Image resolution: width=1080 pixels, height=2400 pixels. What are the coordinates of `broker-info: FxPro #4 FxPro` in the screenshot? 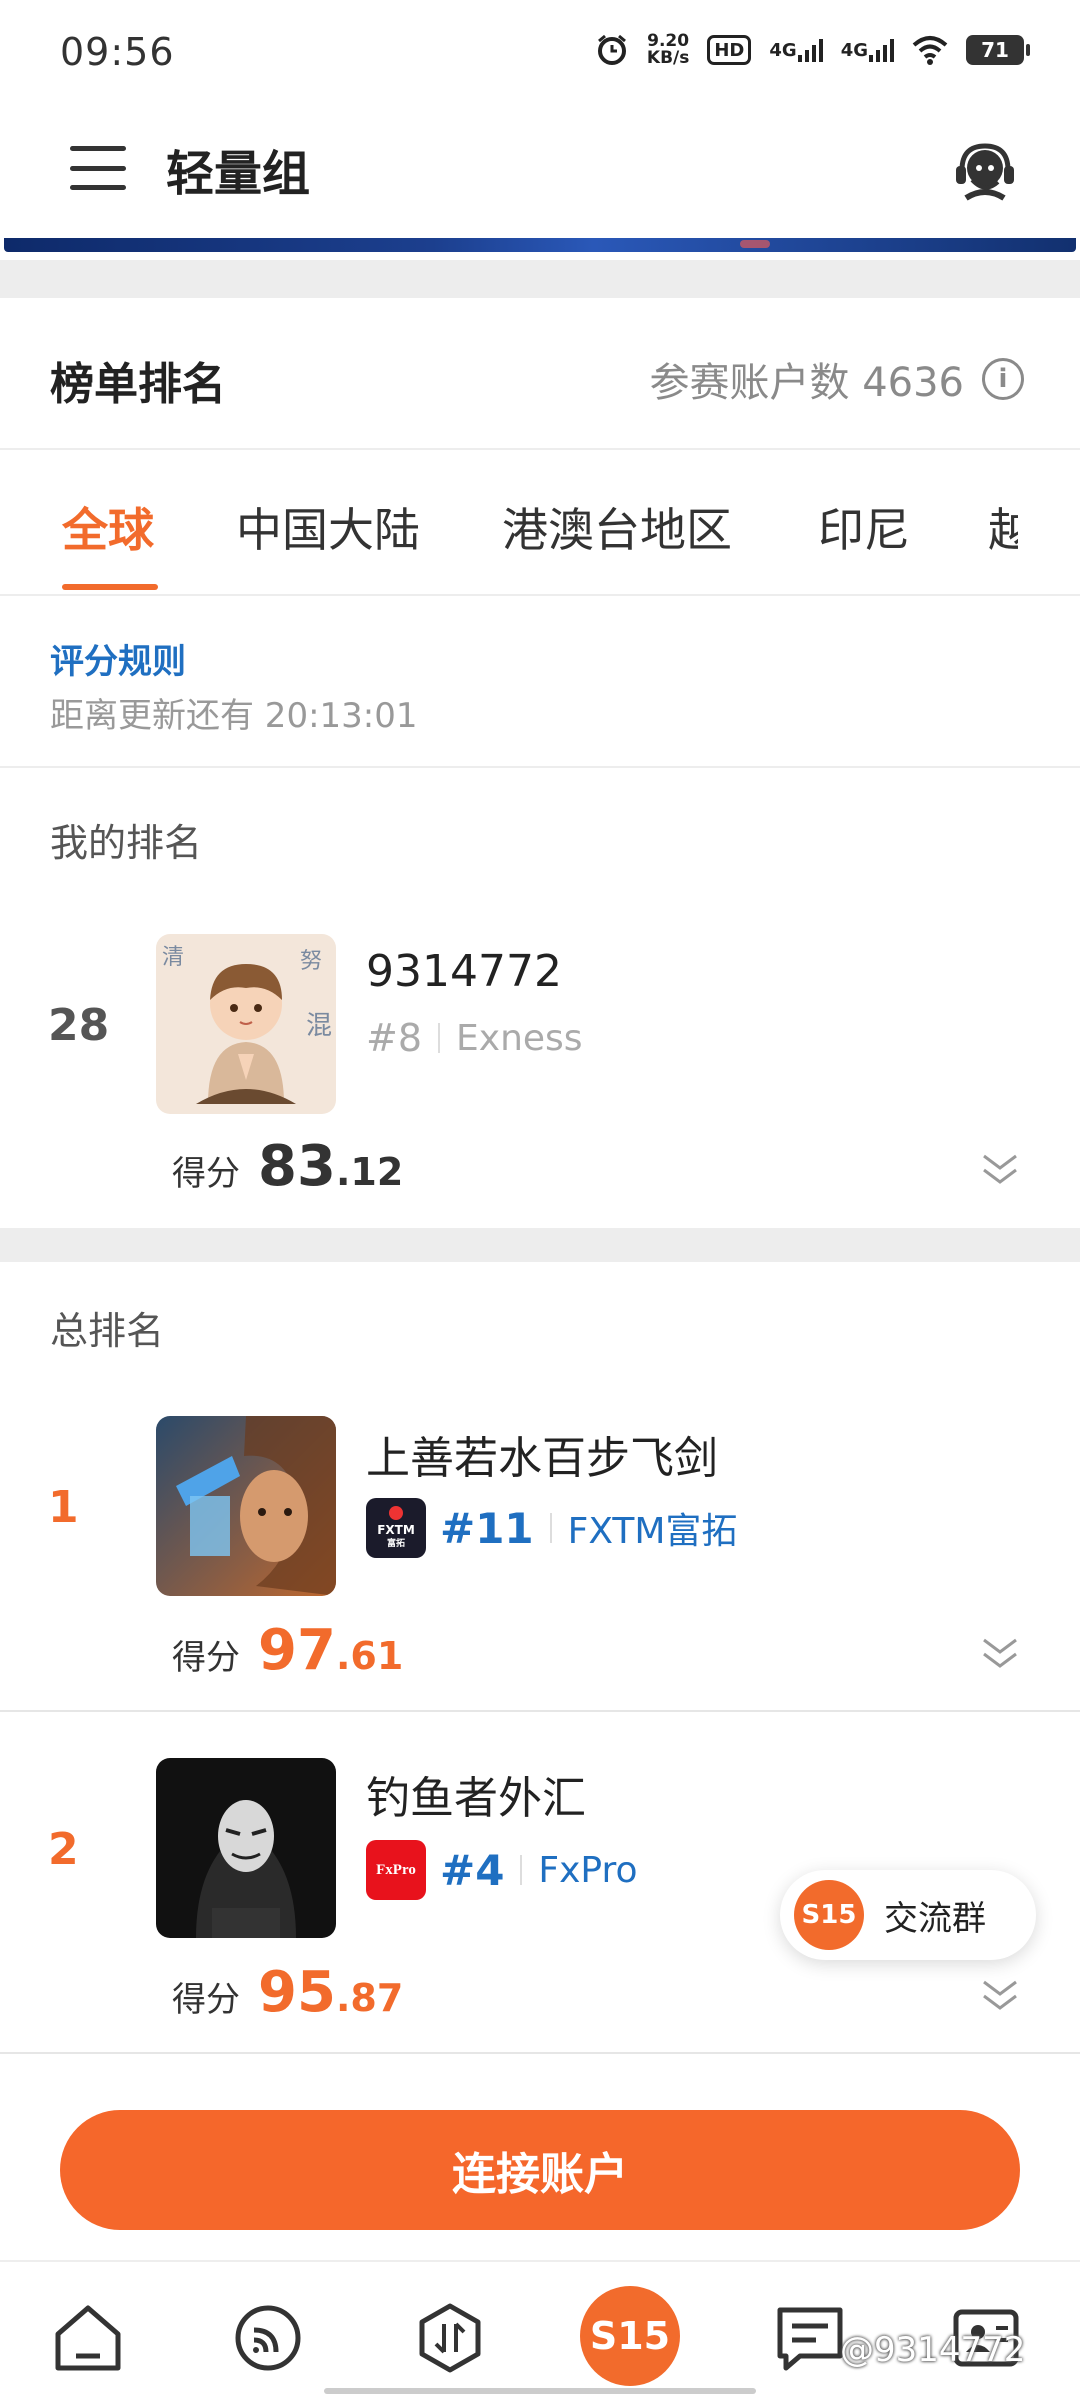 It's located at (502, 1870).